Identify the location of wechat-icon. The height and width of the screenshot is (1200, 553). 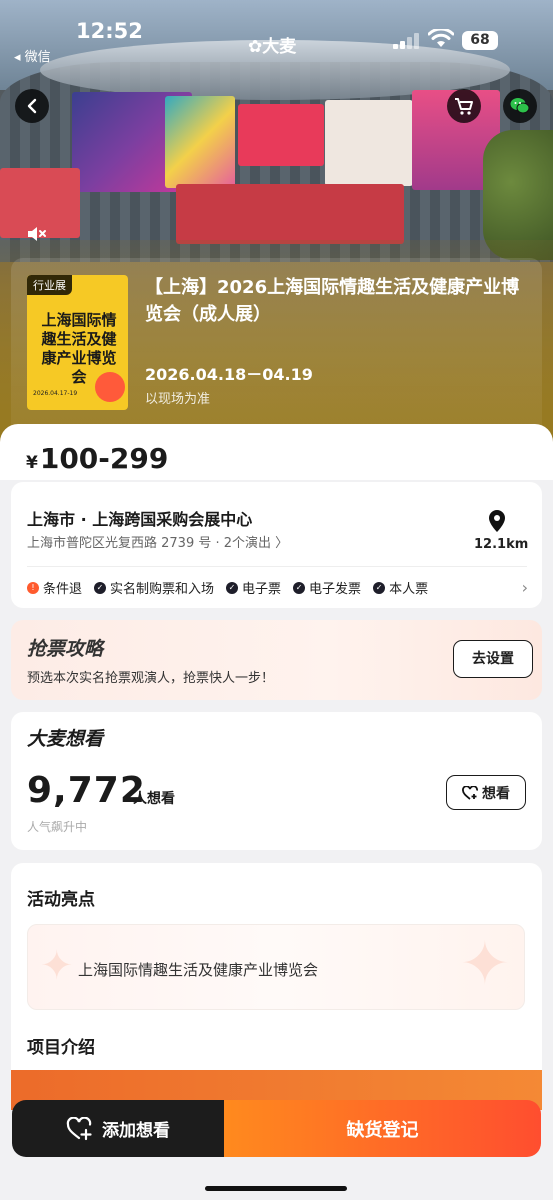
(520, 106).